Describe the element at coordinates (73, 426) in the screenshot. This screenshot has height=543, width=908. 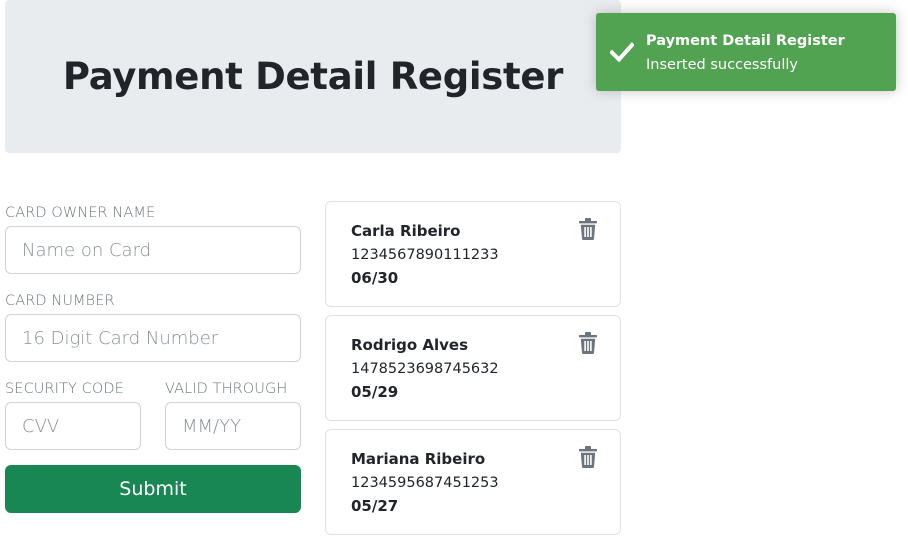
I see `cvv-input` at that location.